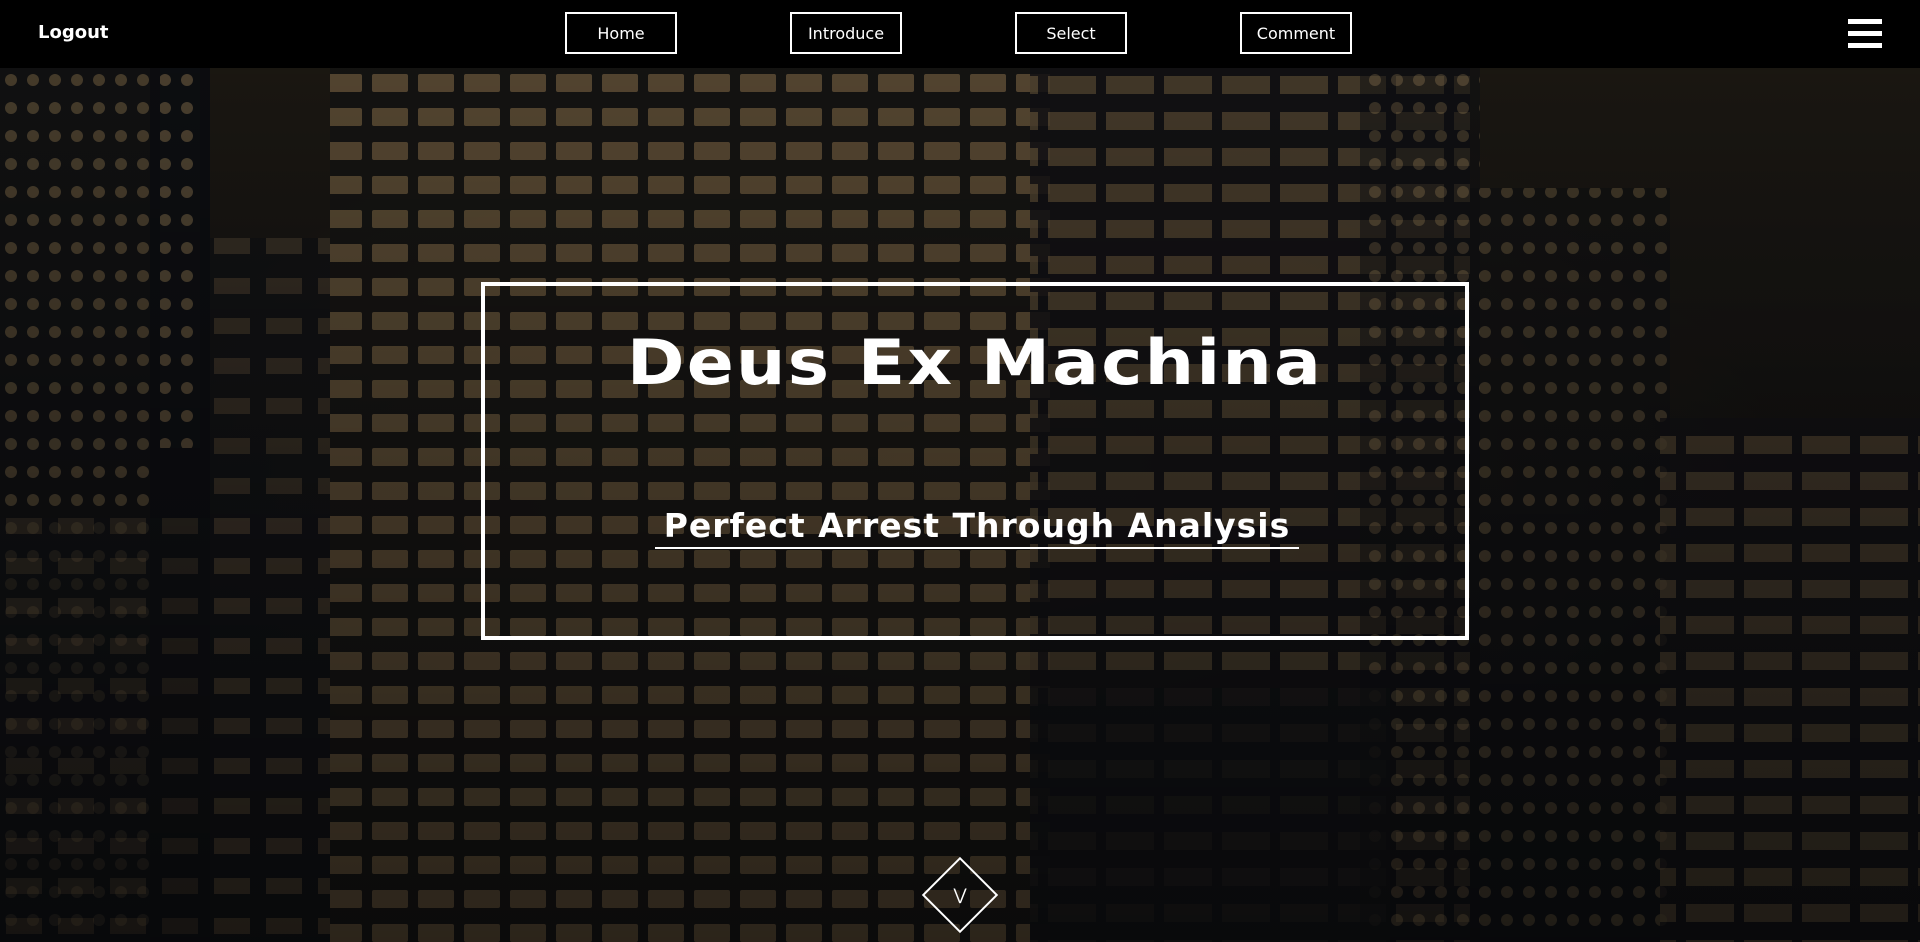 The image size is (1920, 942). What do you see at coordinates (846, 33) in the screenshot?
I see `nav-introduce-button: Introduce` at bounding box center [846, 33].